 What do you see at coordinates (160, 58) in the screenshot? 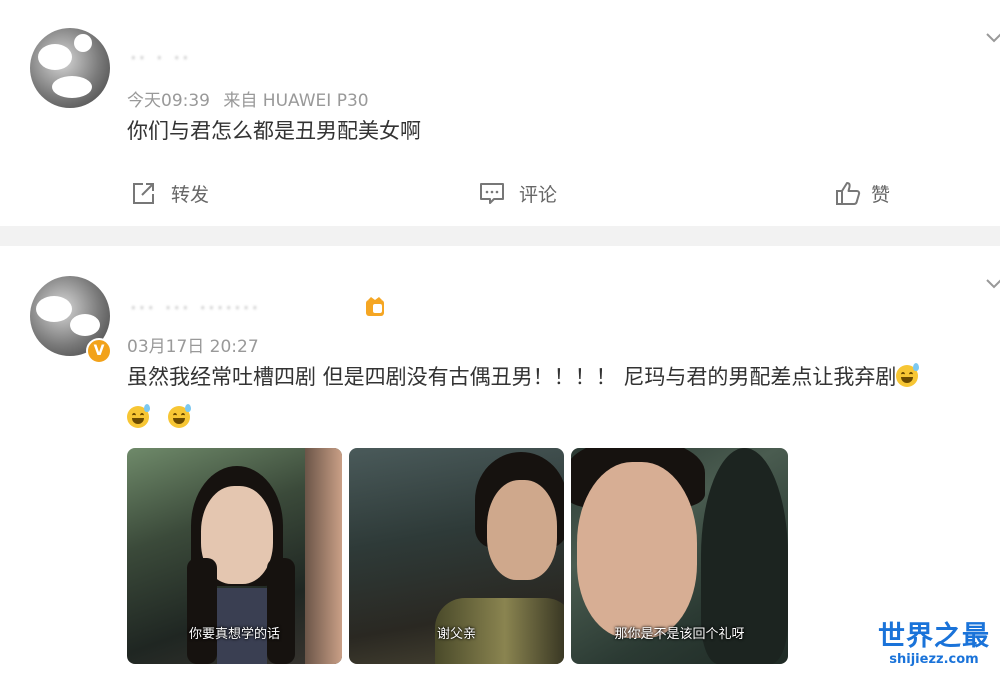
I see `user-name: ·· · ··` at bounding box center [160, 58].